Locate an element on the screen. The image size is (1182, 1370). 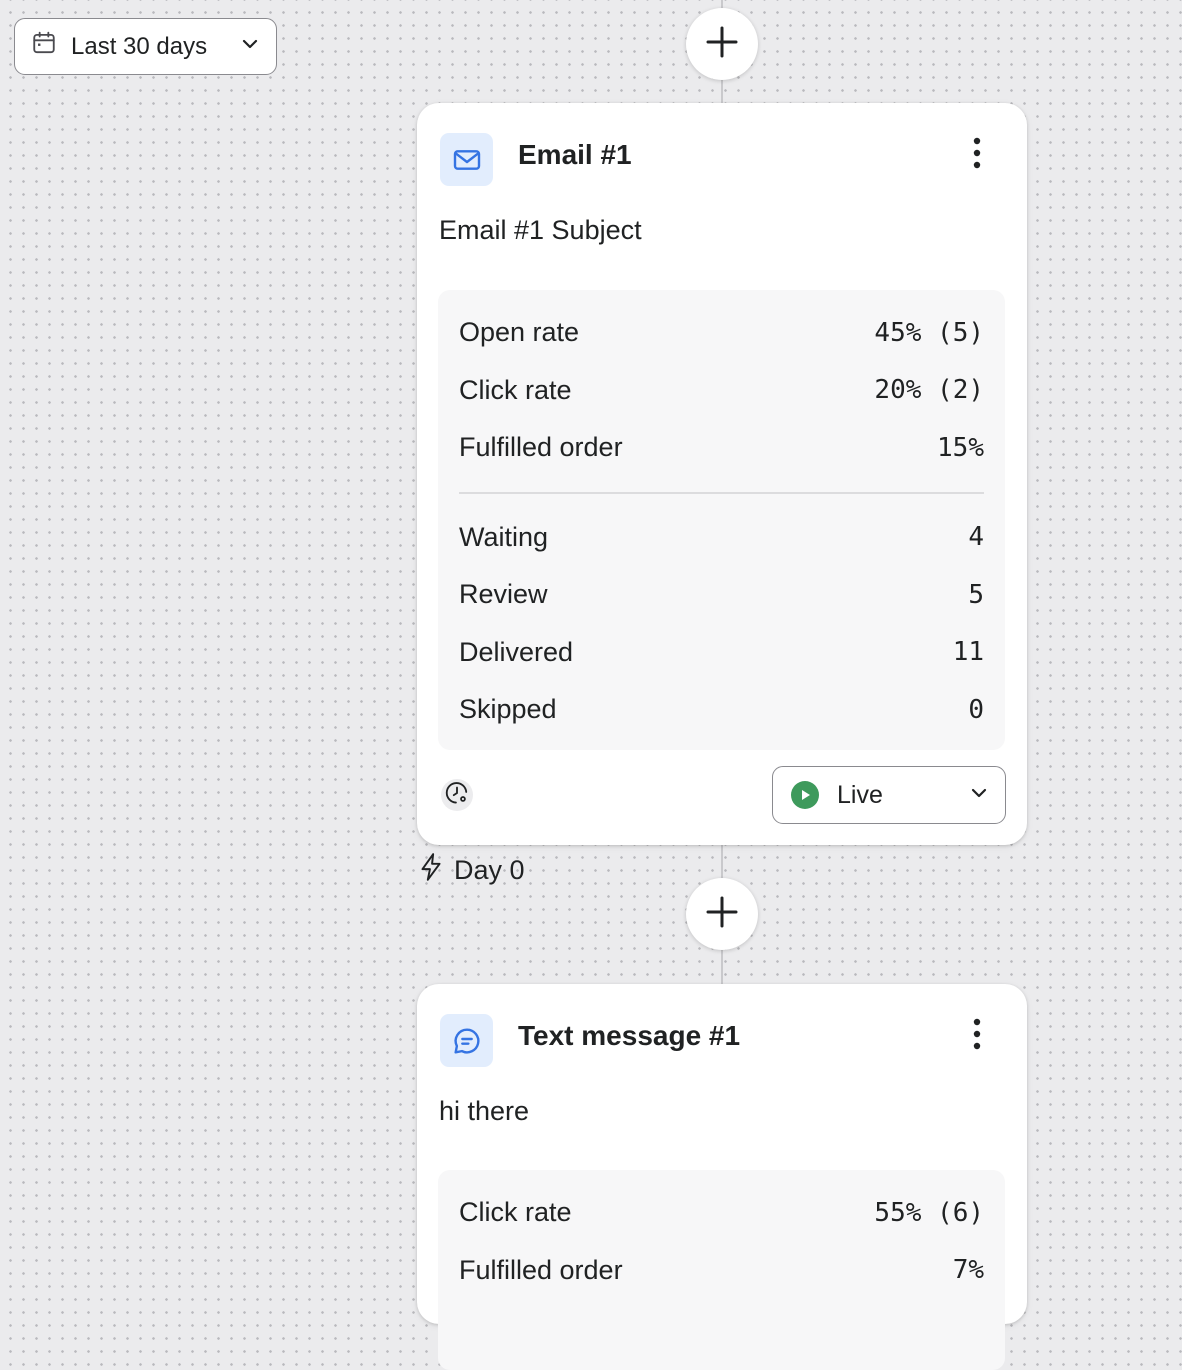
lightning-icon is located at coordinates (431, 870).